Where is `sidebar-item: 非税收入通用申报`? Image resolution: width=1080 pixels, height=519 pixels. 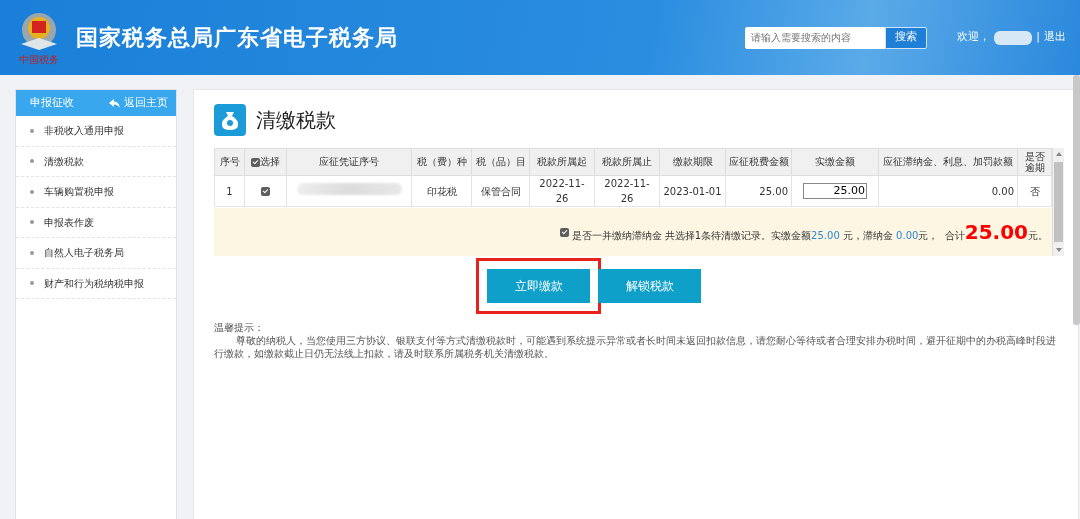 sidebar-item: 非税收入通用申报 is located at coordinates (96, 131).